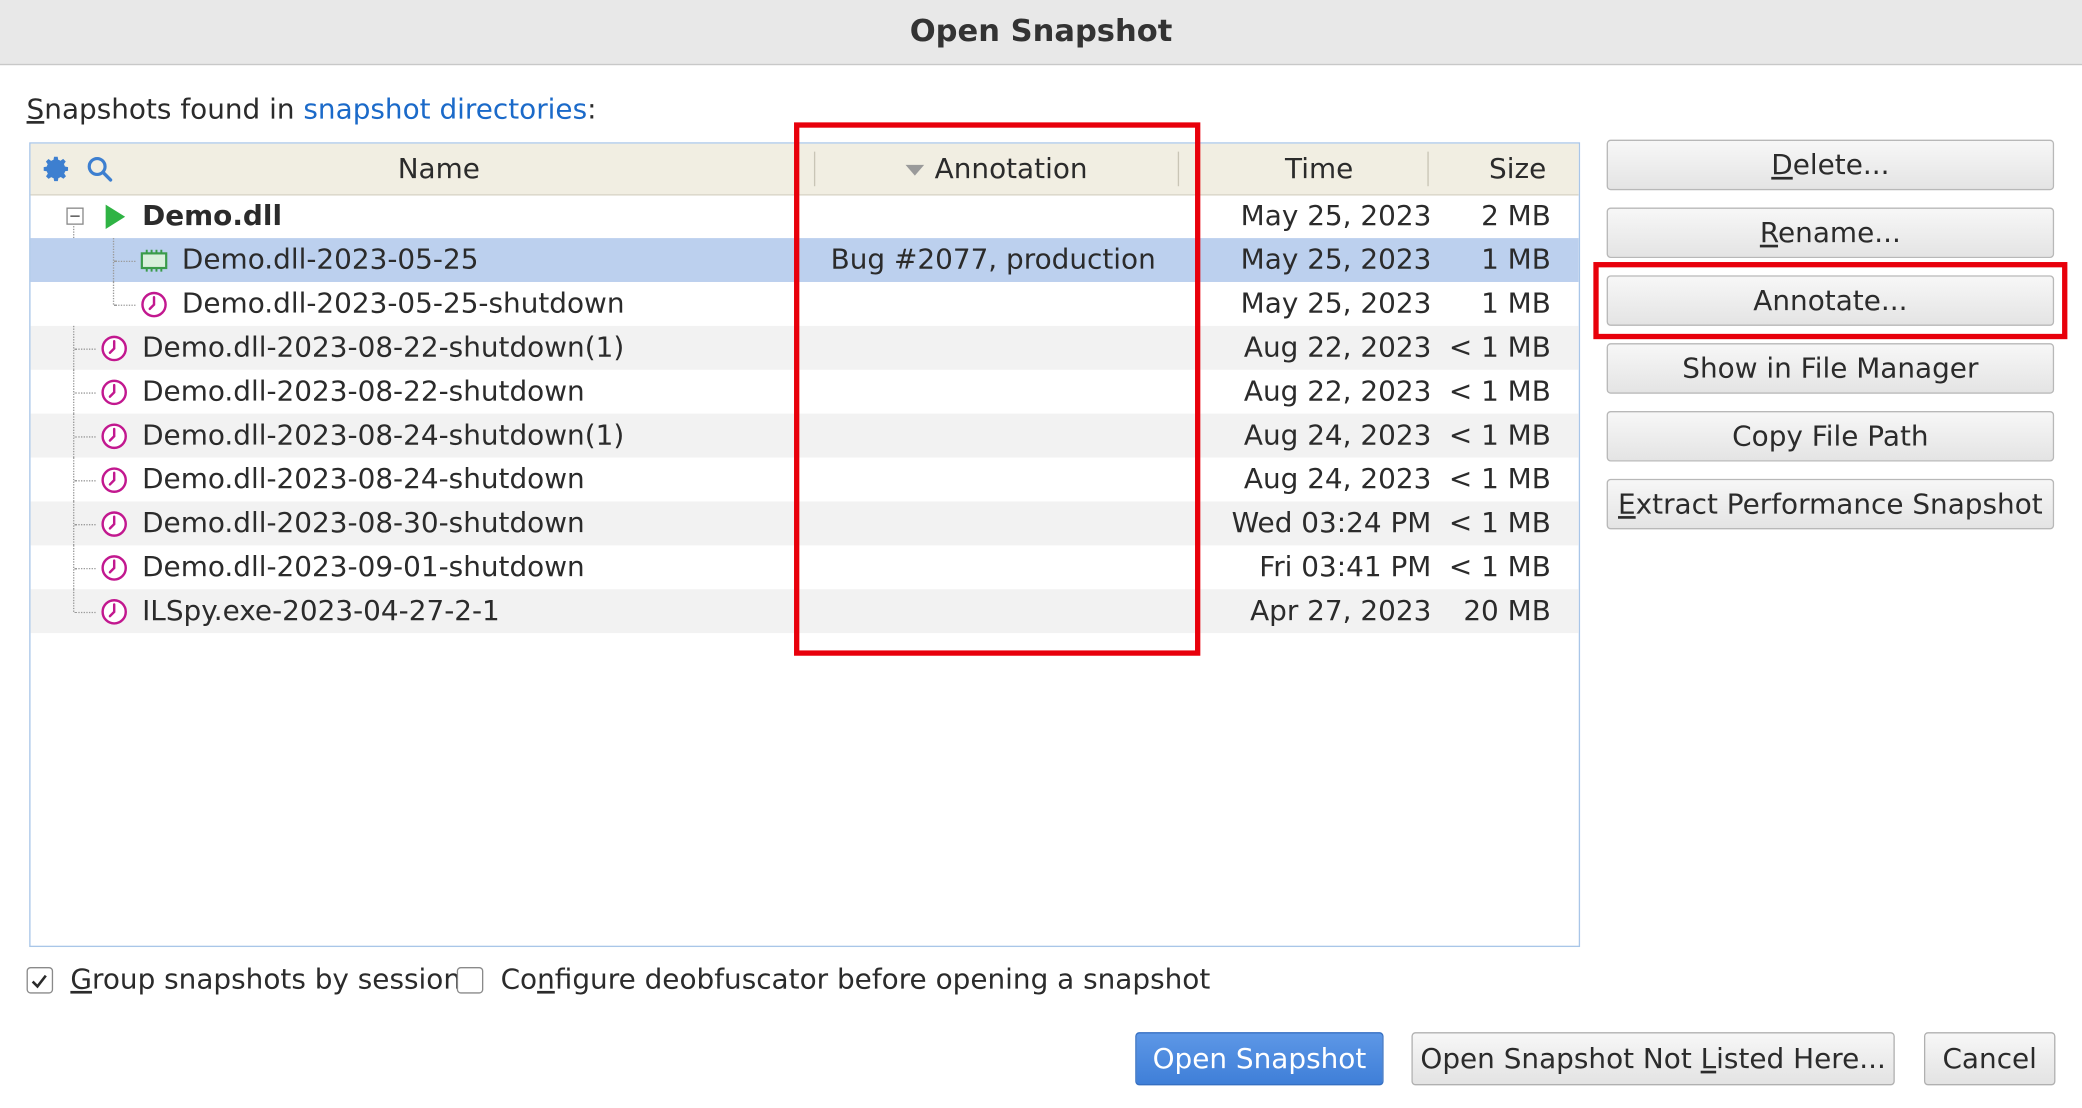 The image size is (2082, 1108). I want to click on group-label-mnemonic: G, so click(81, 978).